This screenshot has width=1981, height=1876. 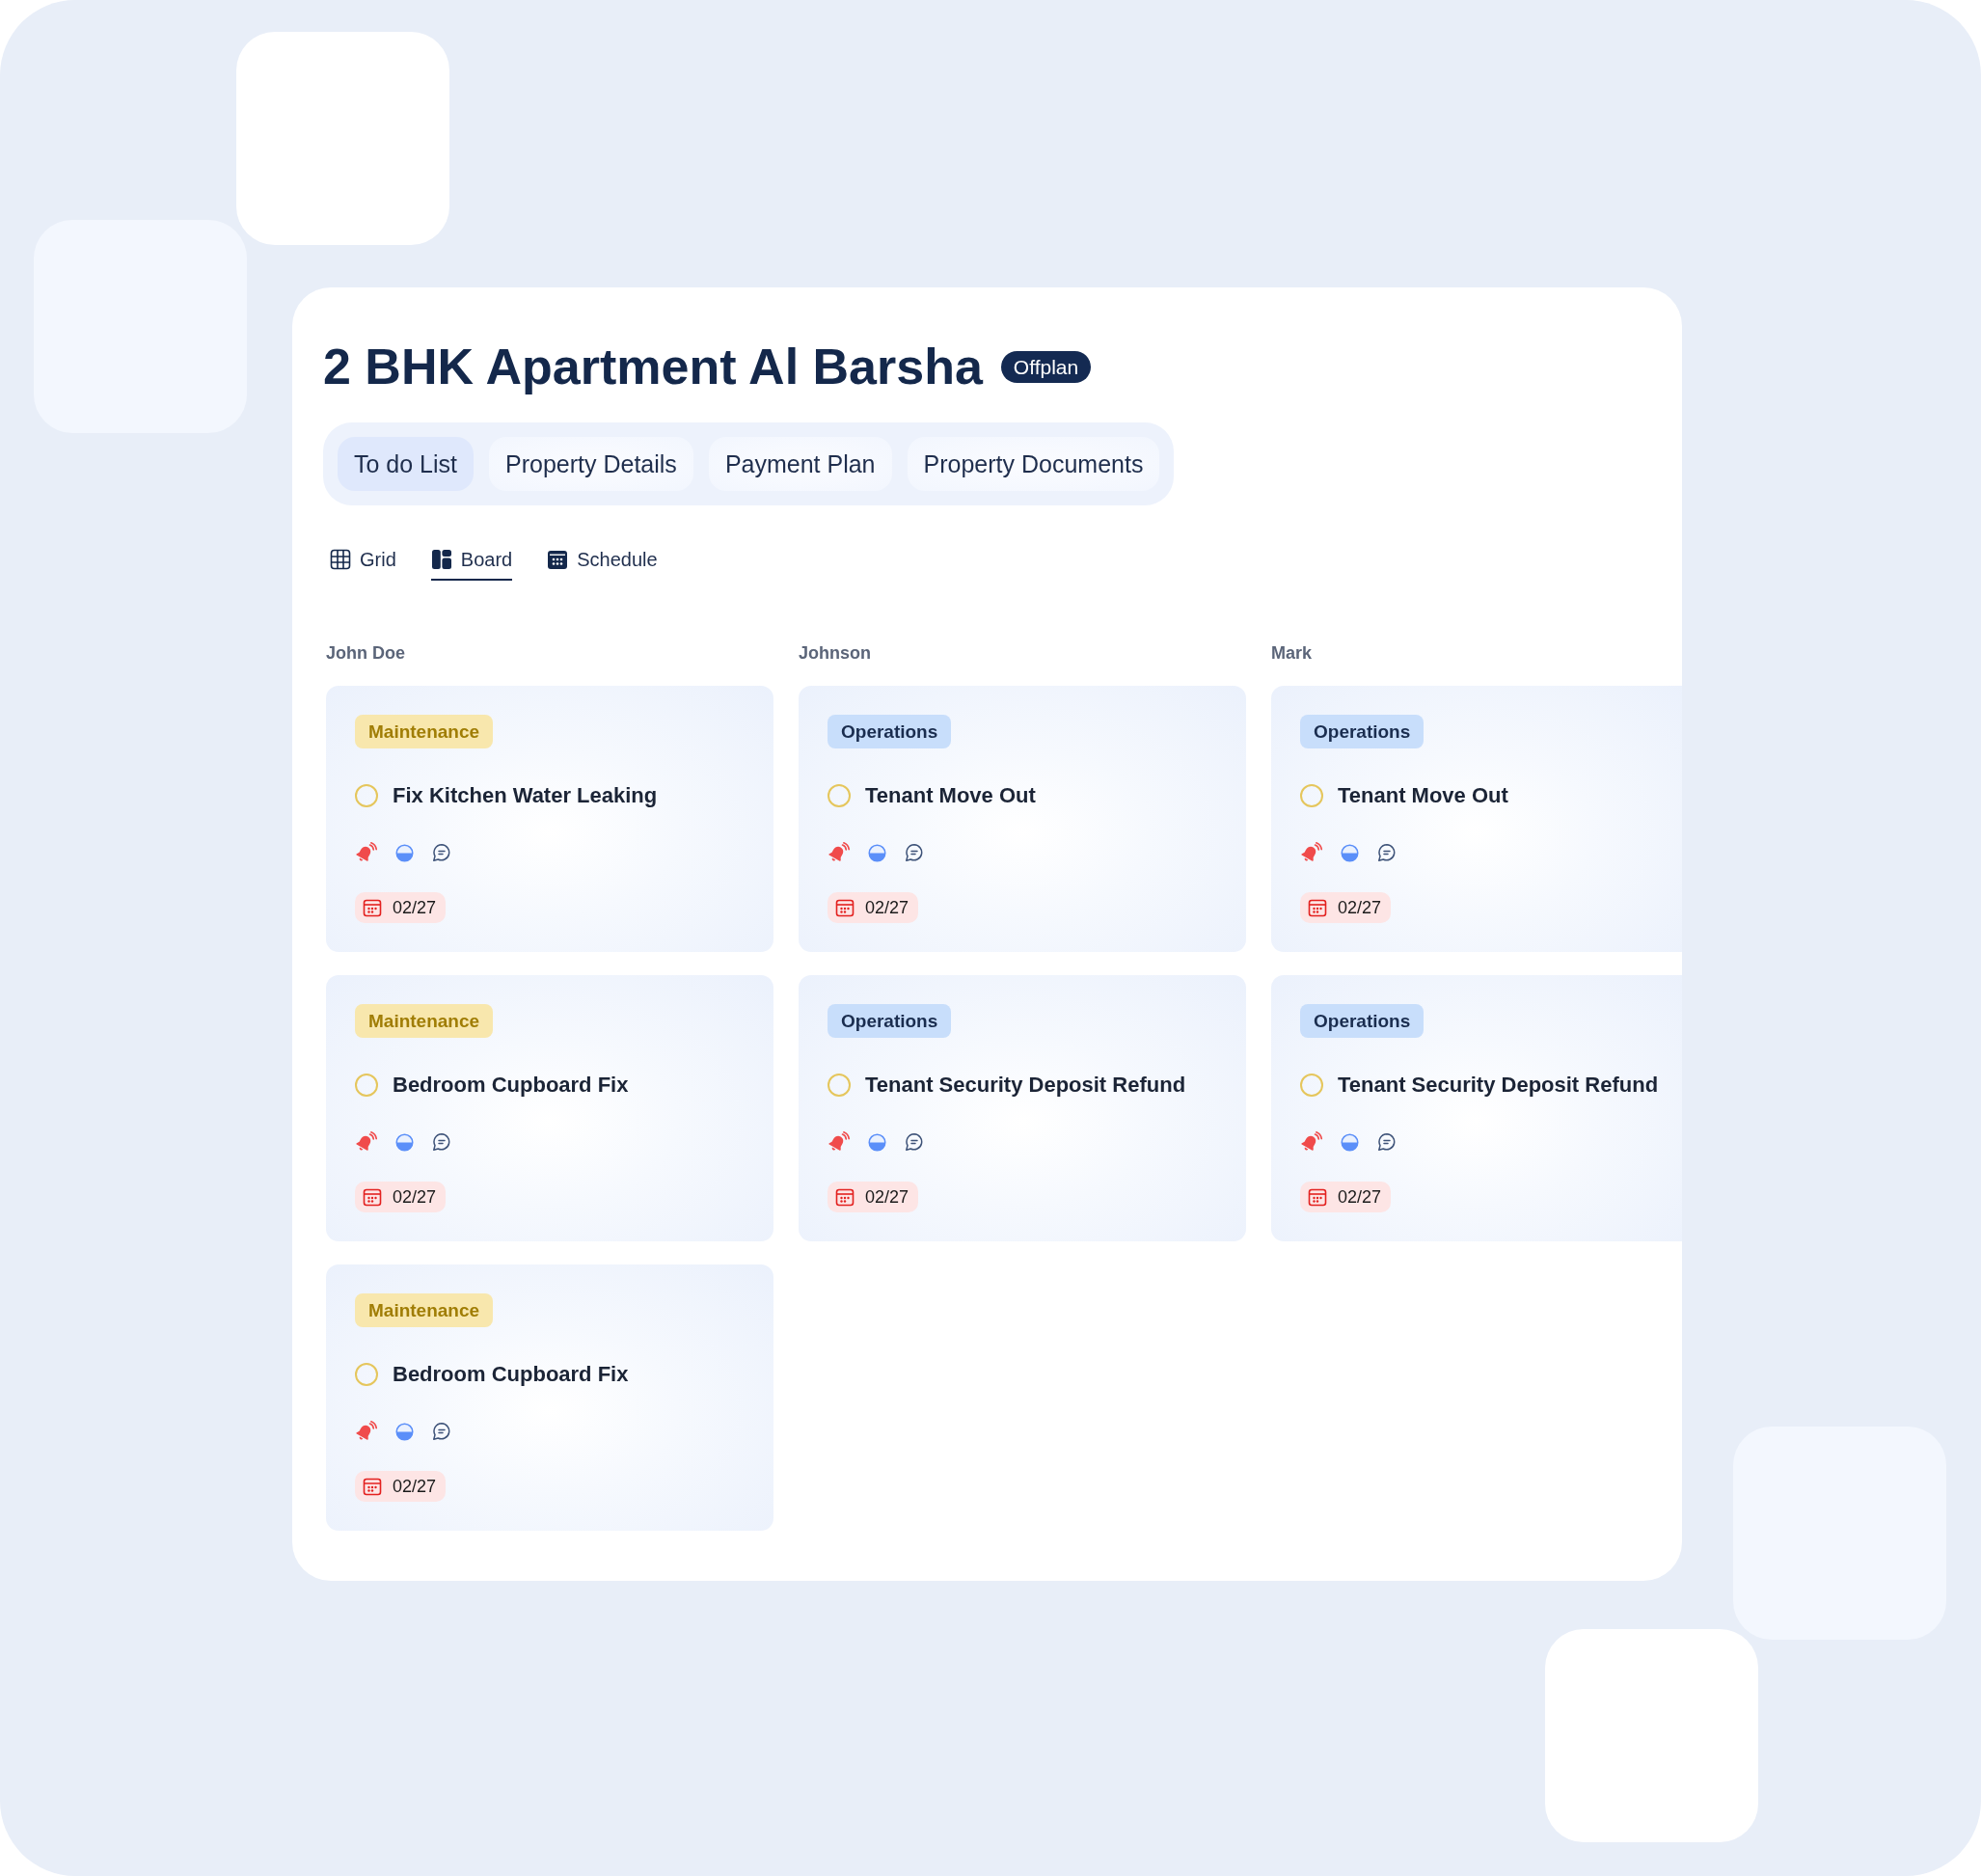 I want to click on tab: To do List, so click(x=406, y=464).